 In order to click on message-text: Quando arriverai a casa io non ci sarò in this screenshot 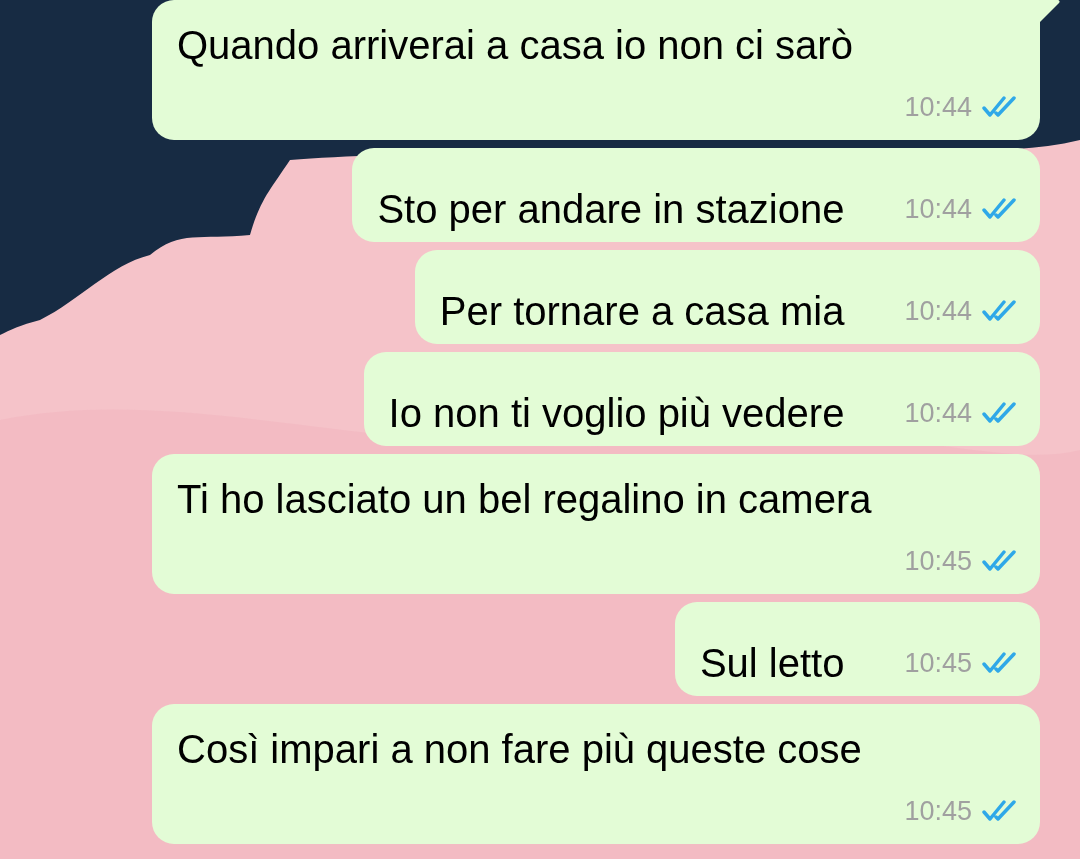, I will do `click(515, 45)`.